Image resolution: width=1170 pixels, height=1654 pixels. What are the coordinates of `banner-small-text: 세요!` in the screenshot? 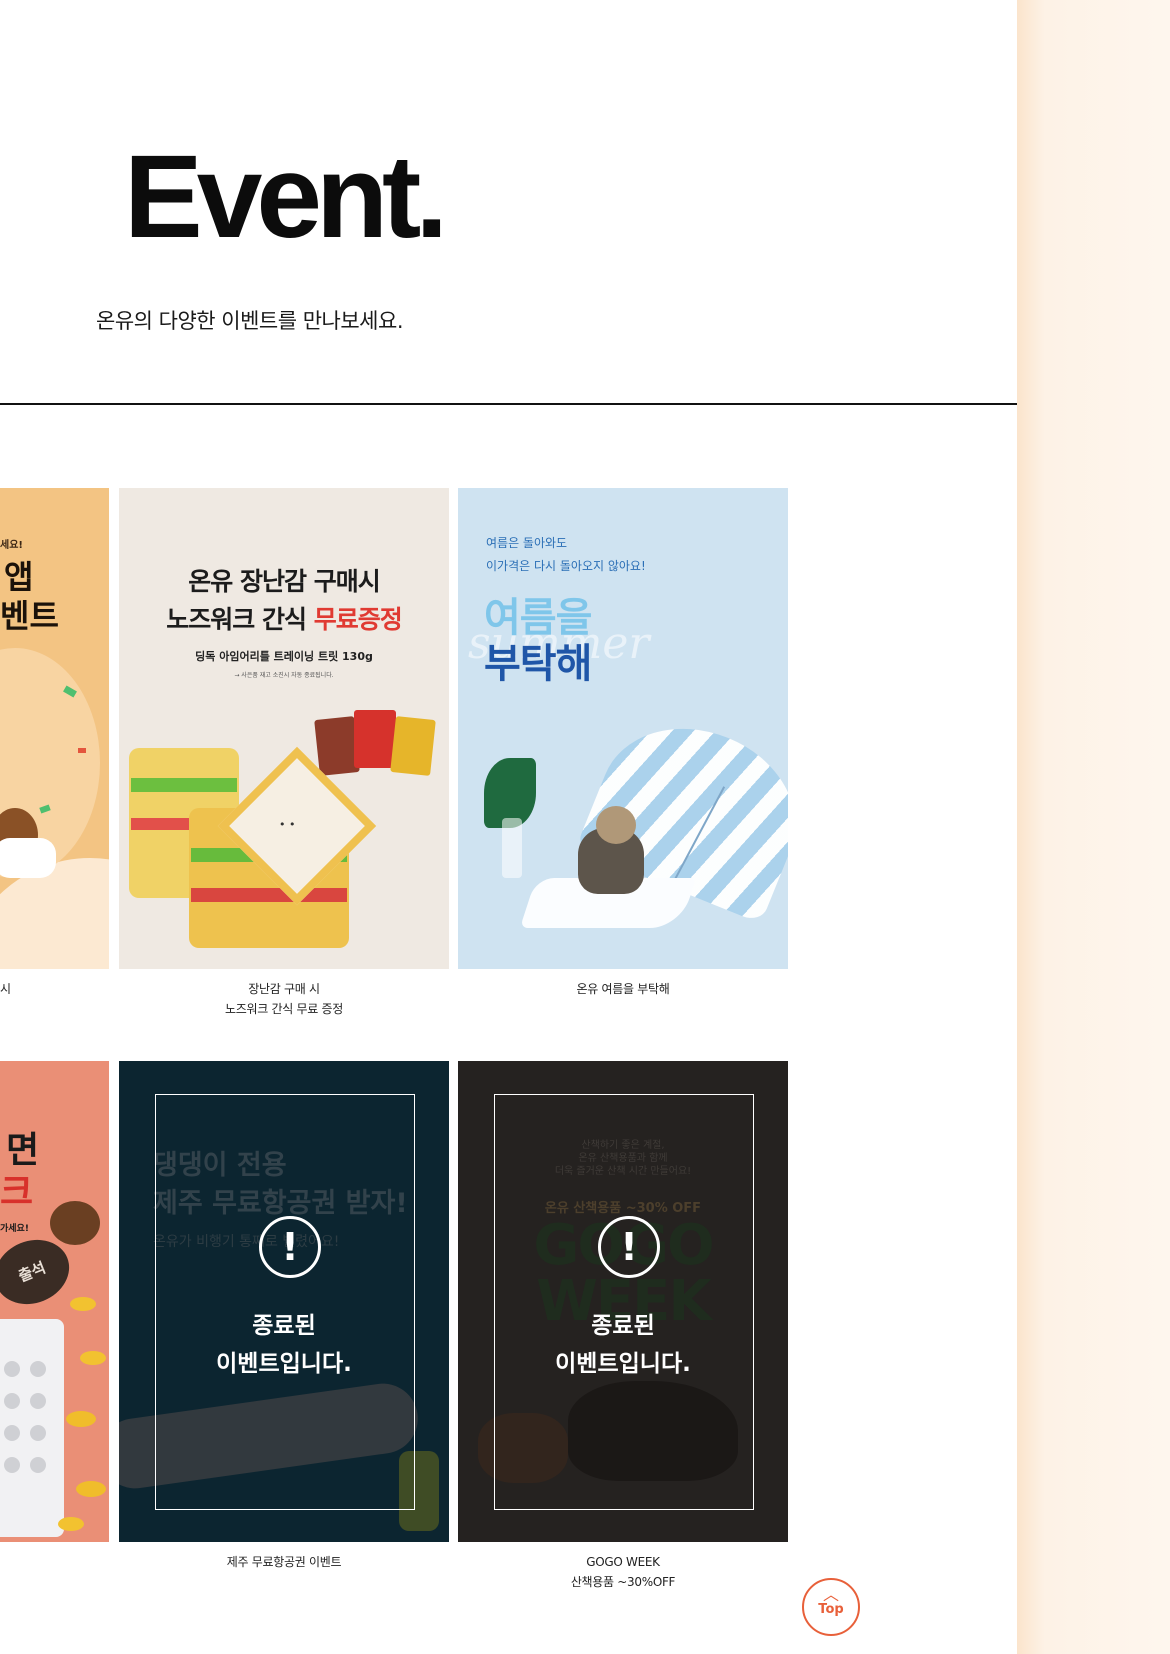 It's located at (11, 545).